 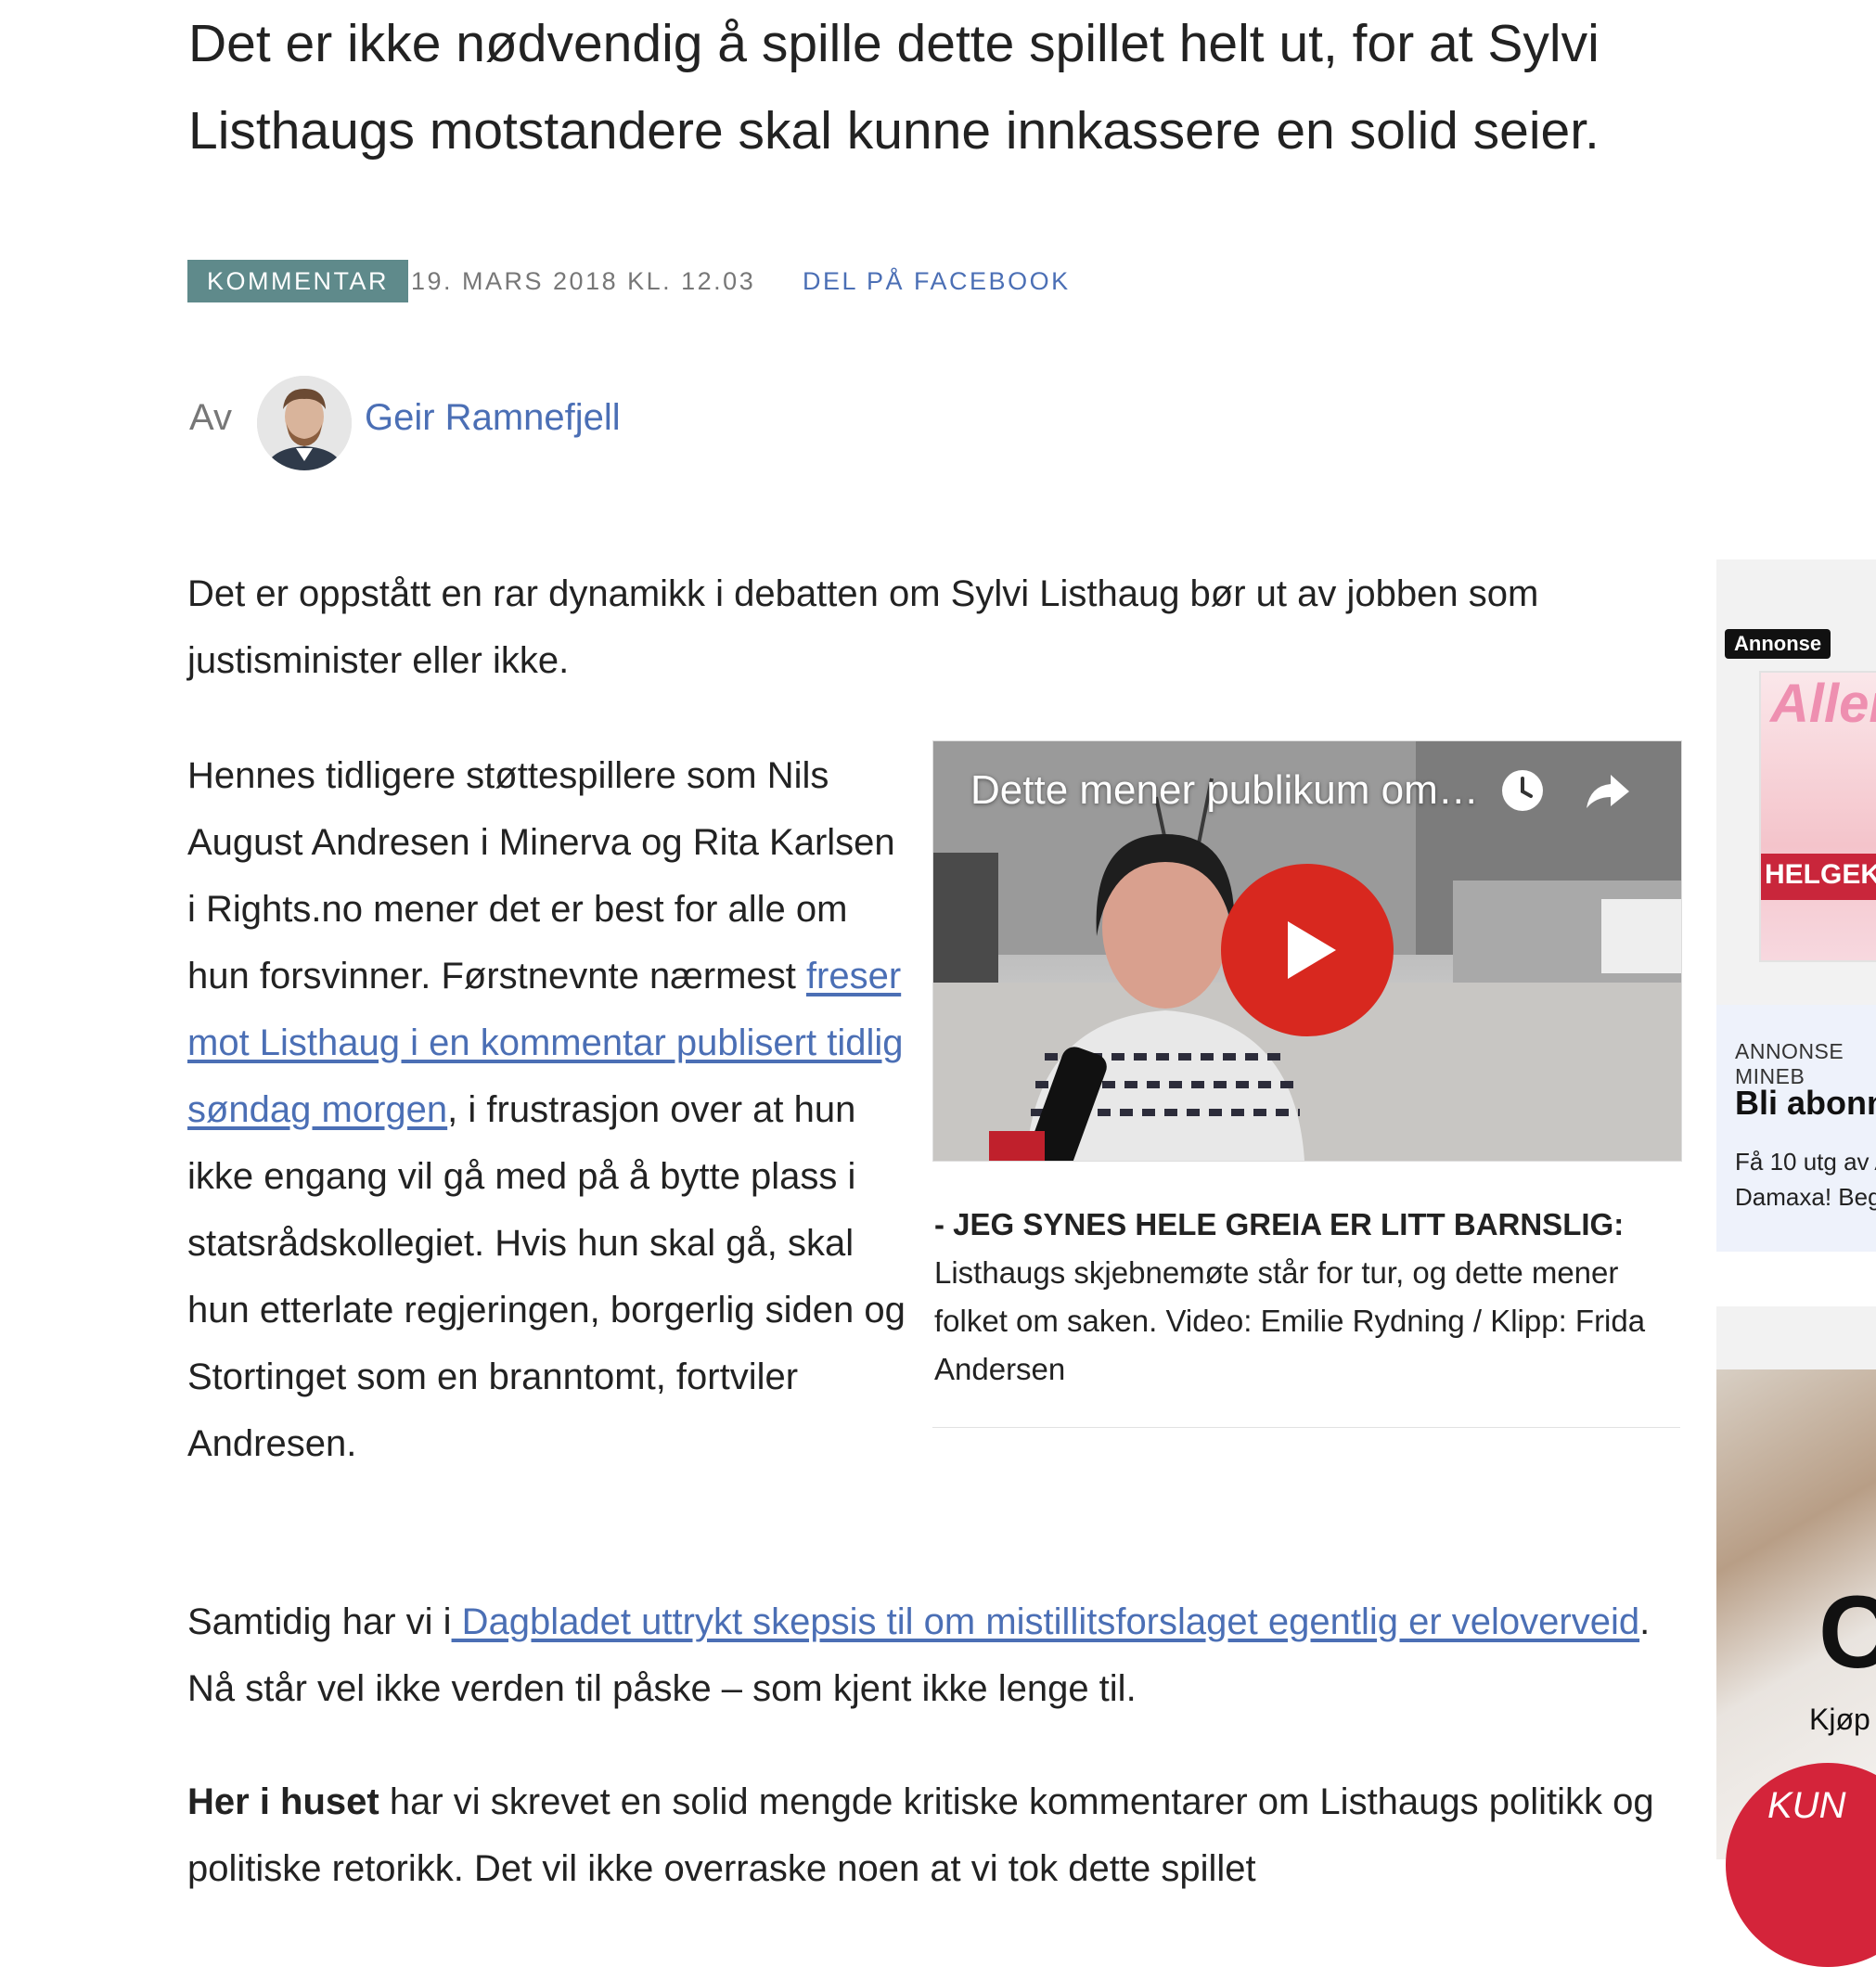 I want to click on share-facebook-link: DEL PÅ FACEBOOK, so click(x=937, y=281).